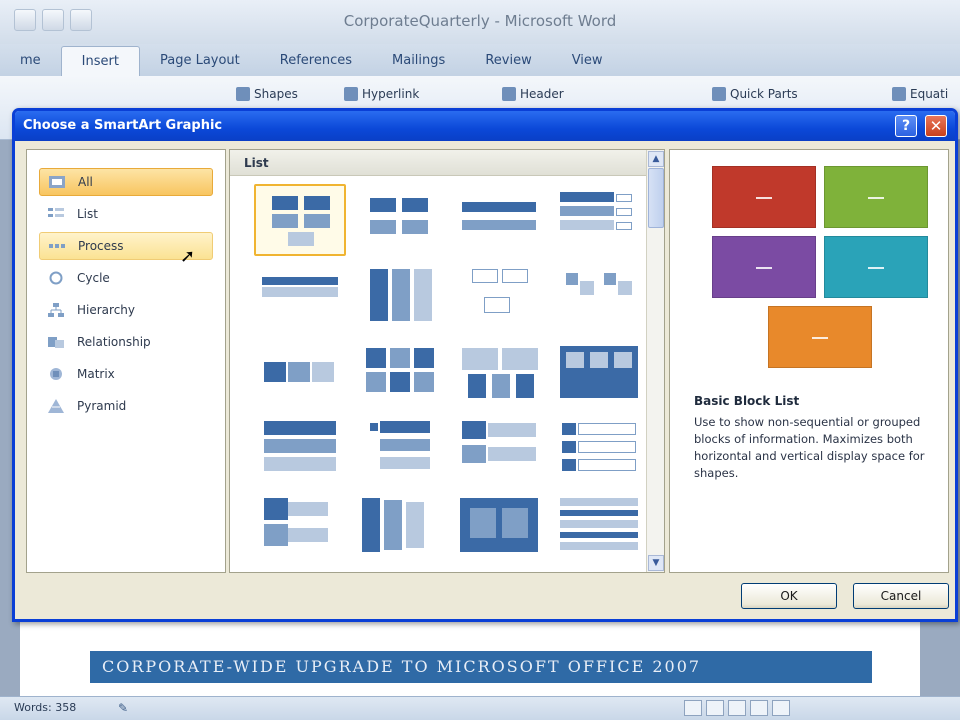 The height and width of the screenshot is (720, 960). What do you see at coordinates (533, 94) in the screenshot?
I see `header-button: Header` at bounding box center [533, 94].